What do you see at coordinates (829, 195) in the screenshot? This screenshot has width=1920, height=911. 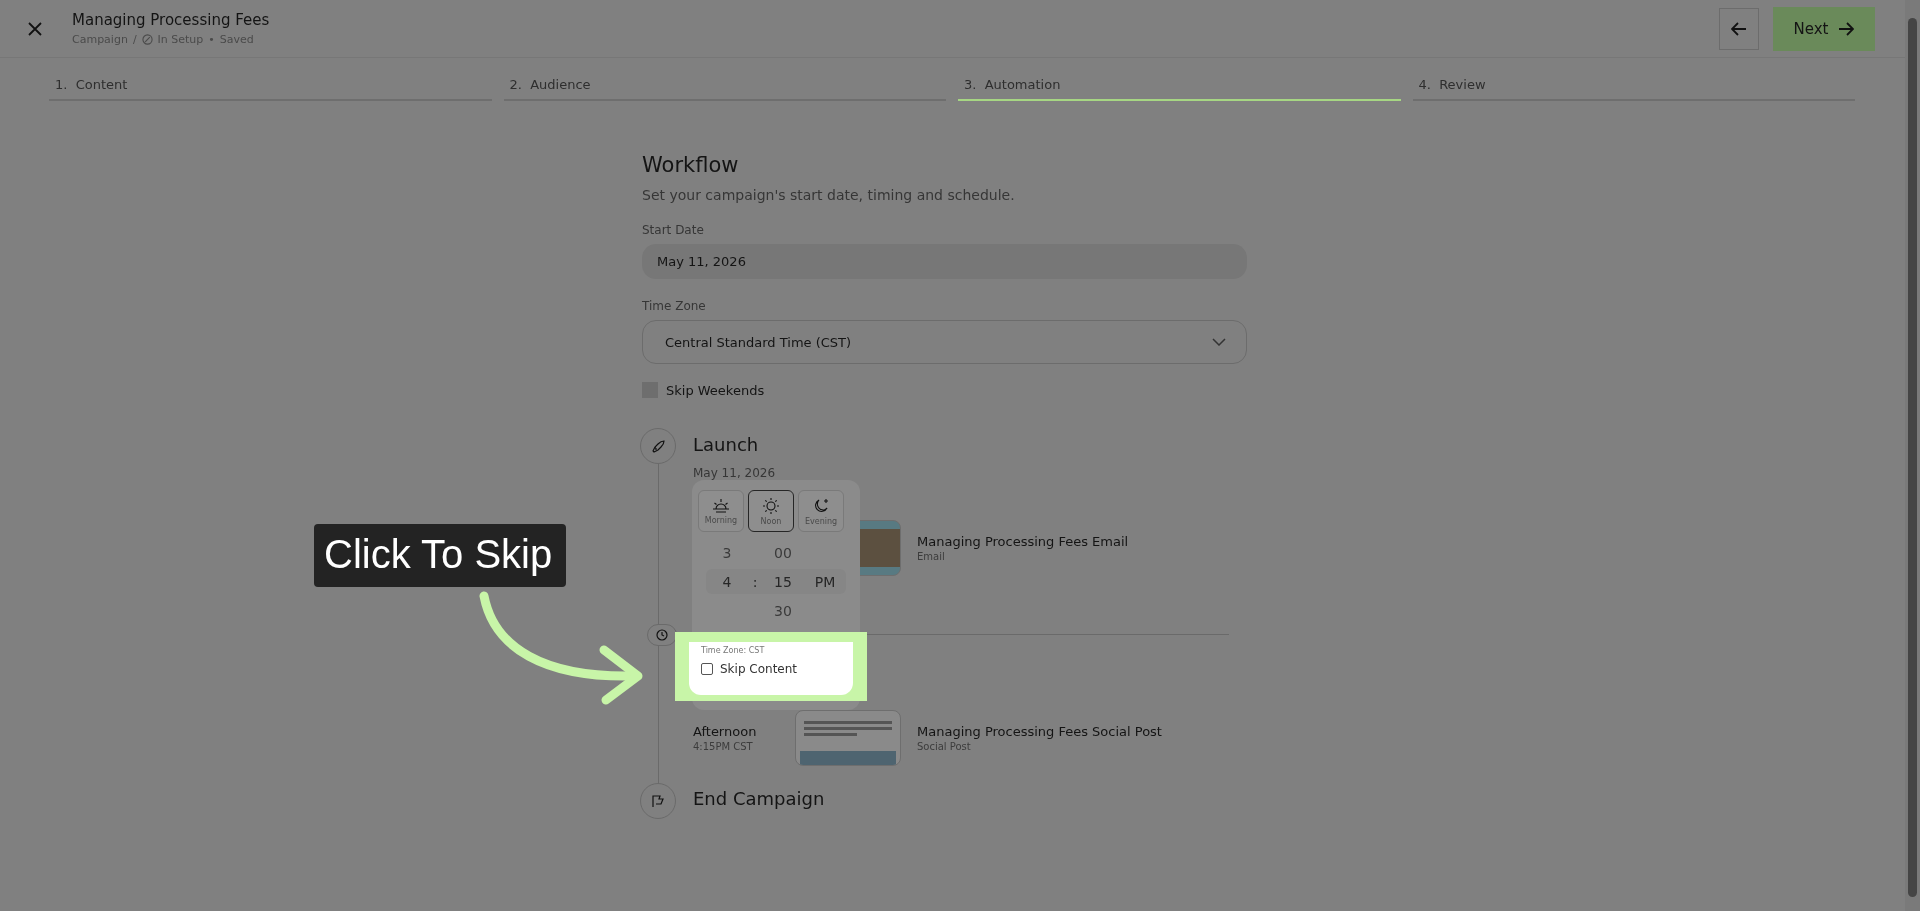 I see `section-description: Set your campaign's start date, timing and schedule.` at bounding box center [829, 195].